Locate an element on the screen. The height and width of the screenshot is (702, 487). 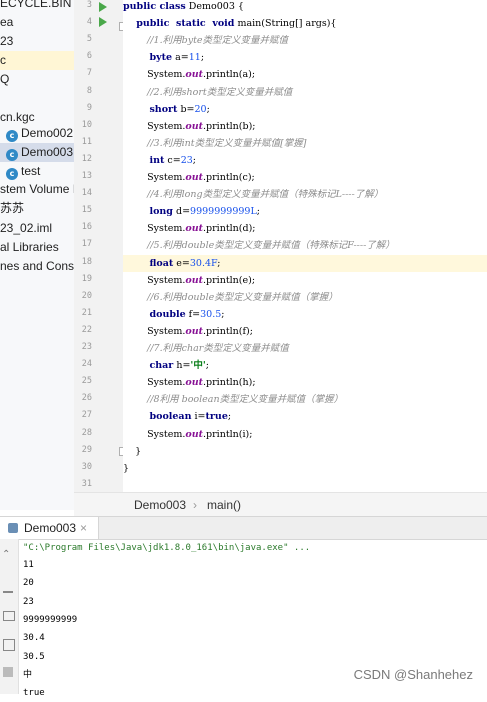
code-line: byte a=11; is located at coordinates (305, 57).